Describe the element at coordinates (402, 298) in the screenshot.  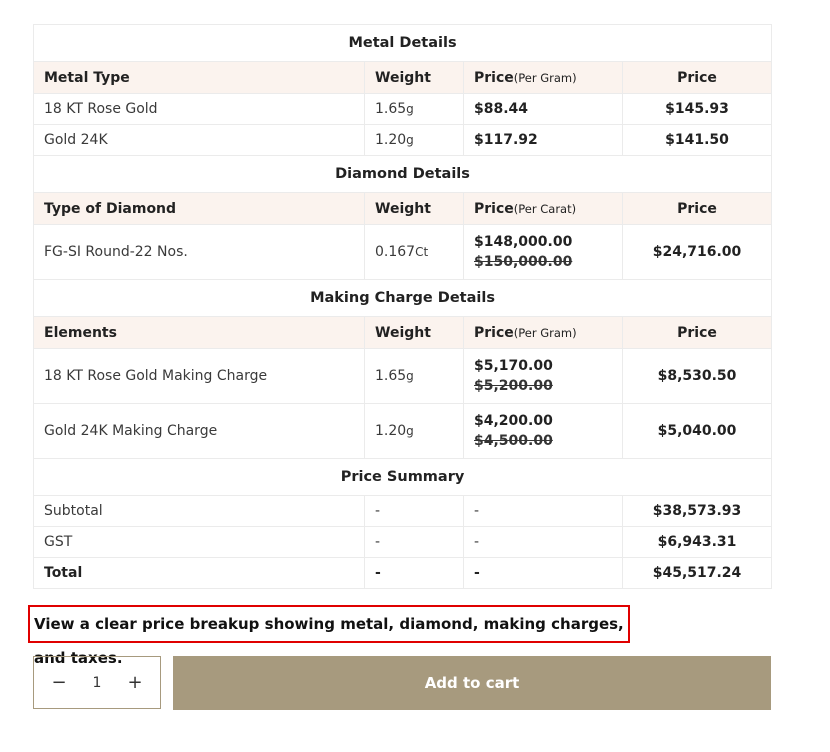
I see `making-charge-title: Making Charge Details` at that location.